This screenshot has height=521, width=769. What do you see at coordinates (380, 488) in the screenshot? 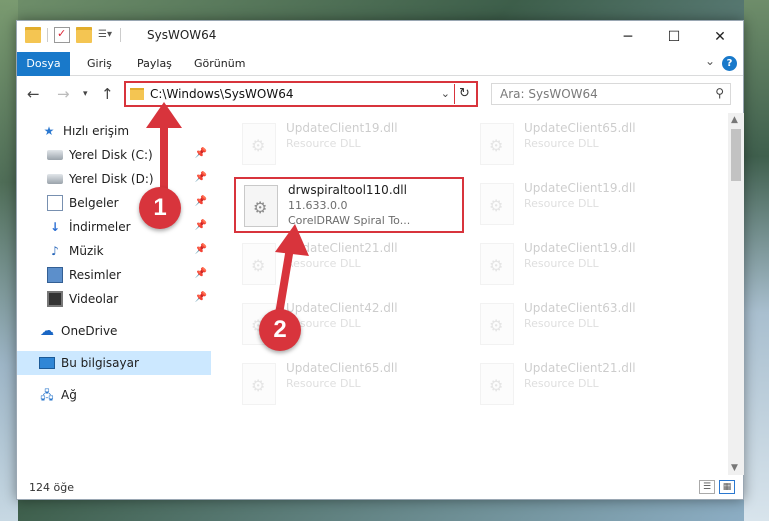
I see `status-bar: 124 öğe ☰ ▦` at bounding box center [380, 488].